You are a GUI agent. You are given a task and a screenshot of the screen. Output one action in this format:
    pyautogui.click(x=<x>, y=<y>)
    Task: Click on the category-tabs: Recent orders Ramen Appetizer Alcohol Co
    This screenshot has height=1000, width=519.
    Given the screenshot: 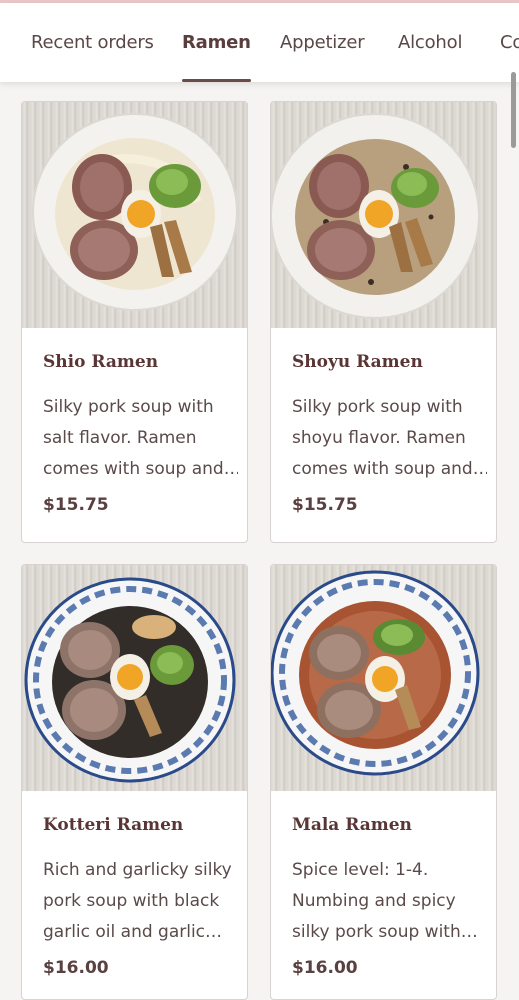 What is the action you would take?
    pyautogui.click(x=259, y=42)
    